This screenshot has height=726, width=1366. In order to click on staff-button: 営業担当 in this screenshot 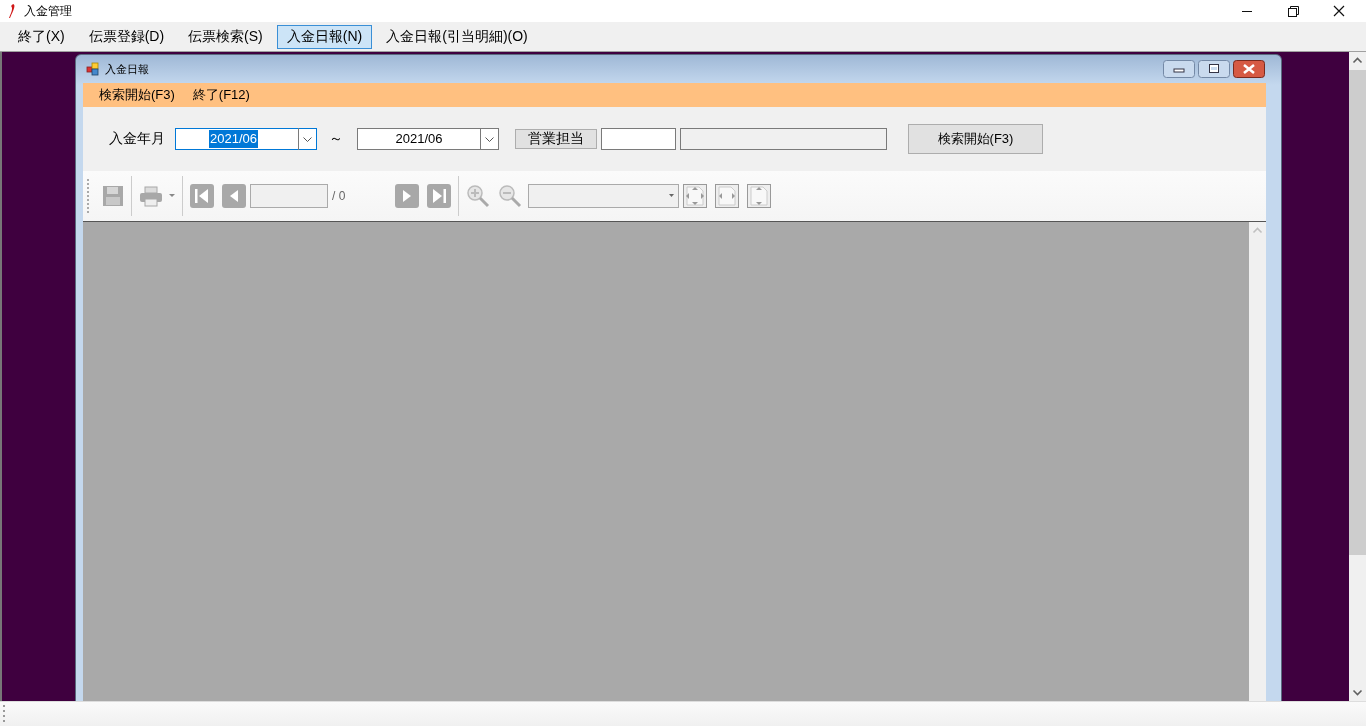, I will do `click(556, 139)`.